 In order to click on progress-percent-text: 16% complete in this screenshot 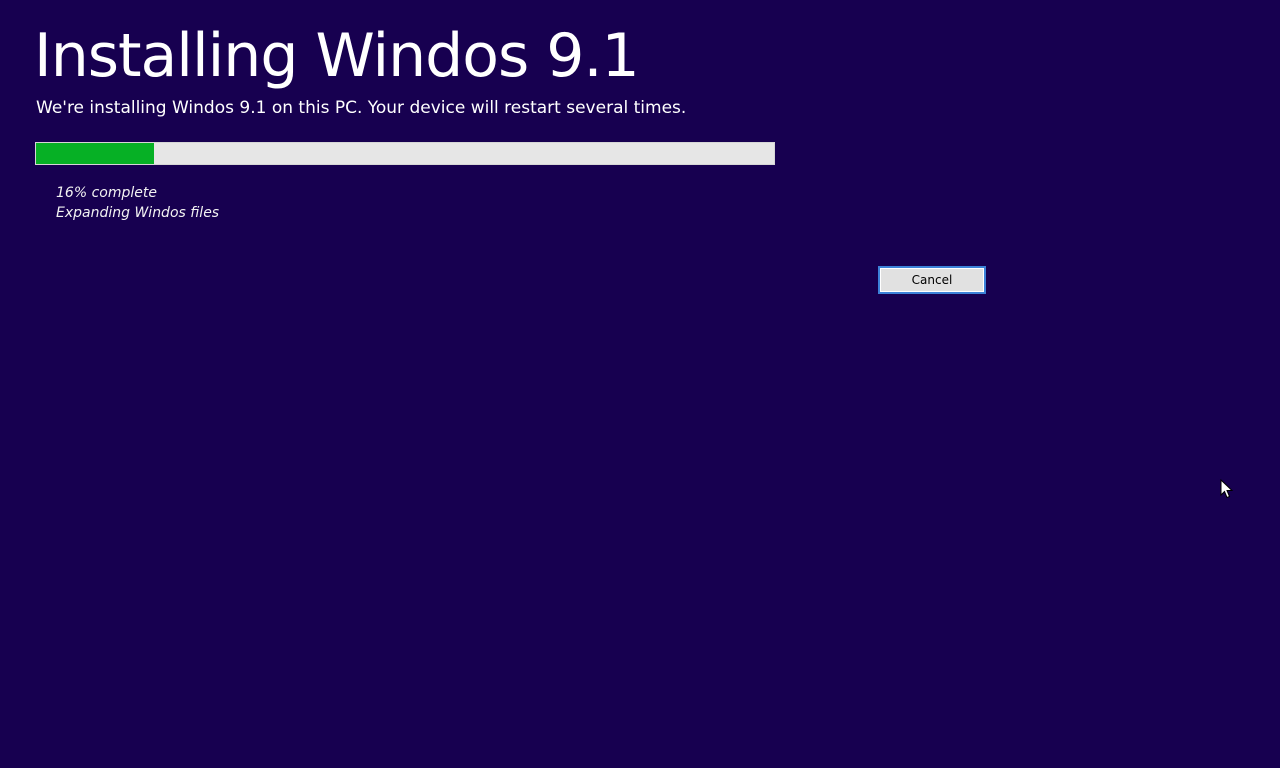, I will do `click(106, 193)`.